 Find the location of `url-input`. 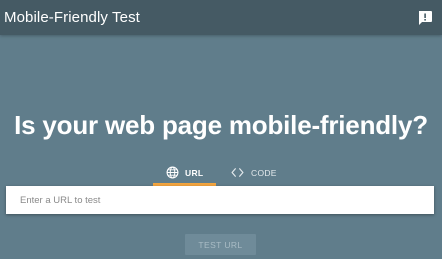

url-input is located at coordinates (220, 200).